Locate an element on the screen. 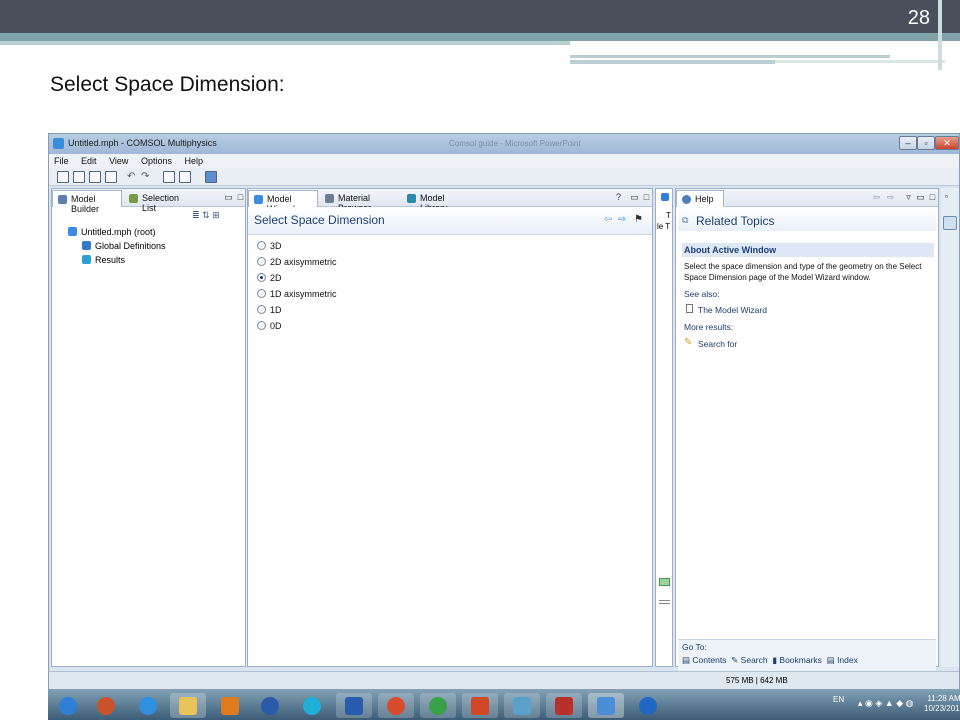 The height and width of the screenshot is (720, 960). taskbar-word is located at coordinates (354, 705).